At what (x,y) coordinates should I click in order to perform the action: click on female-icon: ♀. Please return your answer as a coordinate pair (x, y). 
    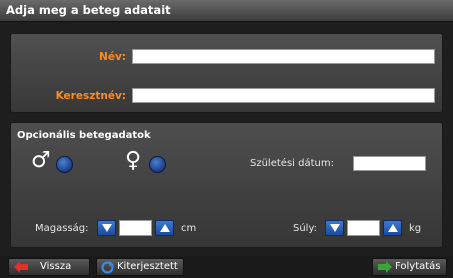
    Looking at the image, I should click on (133, 160).